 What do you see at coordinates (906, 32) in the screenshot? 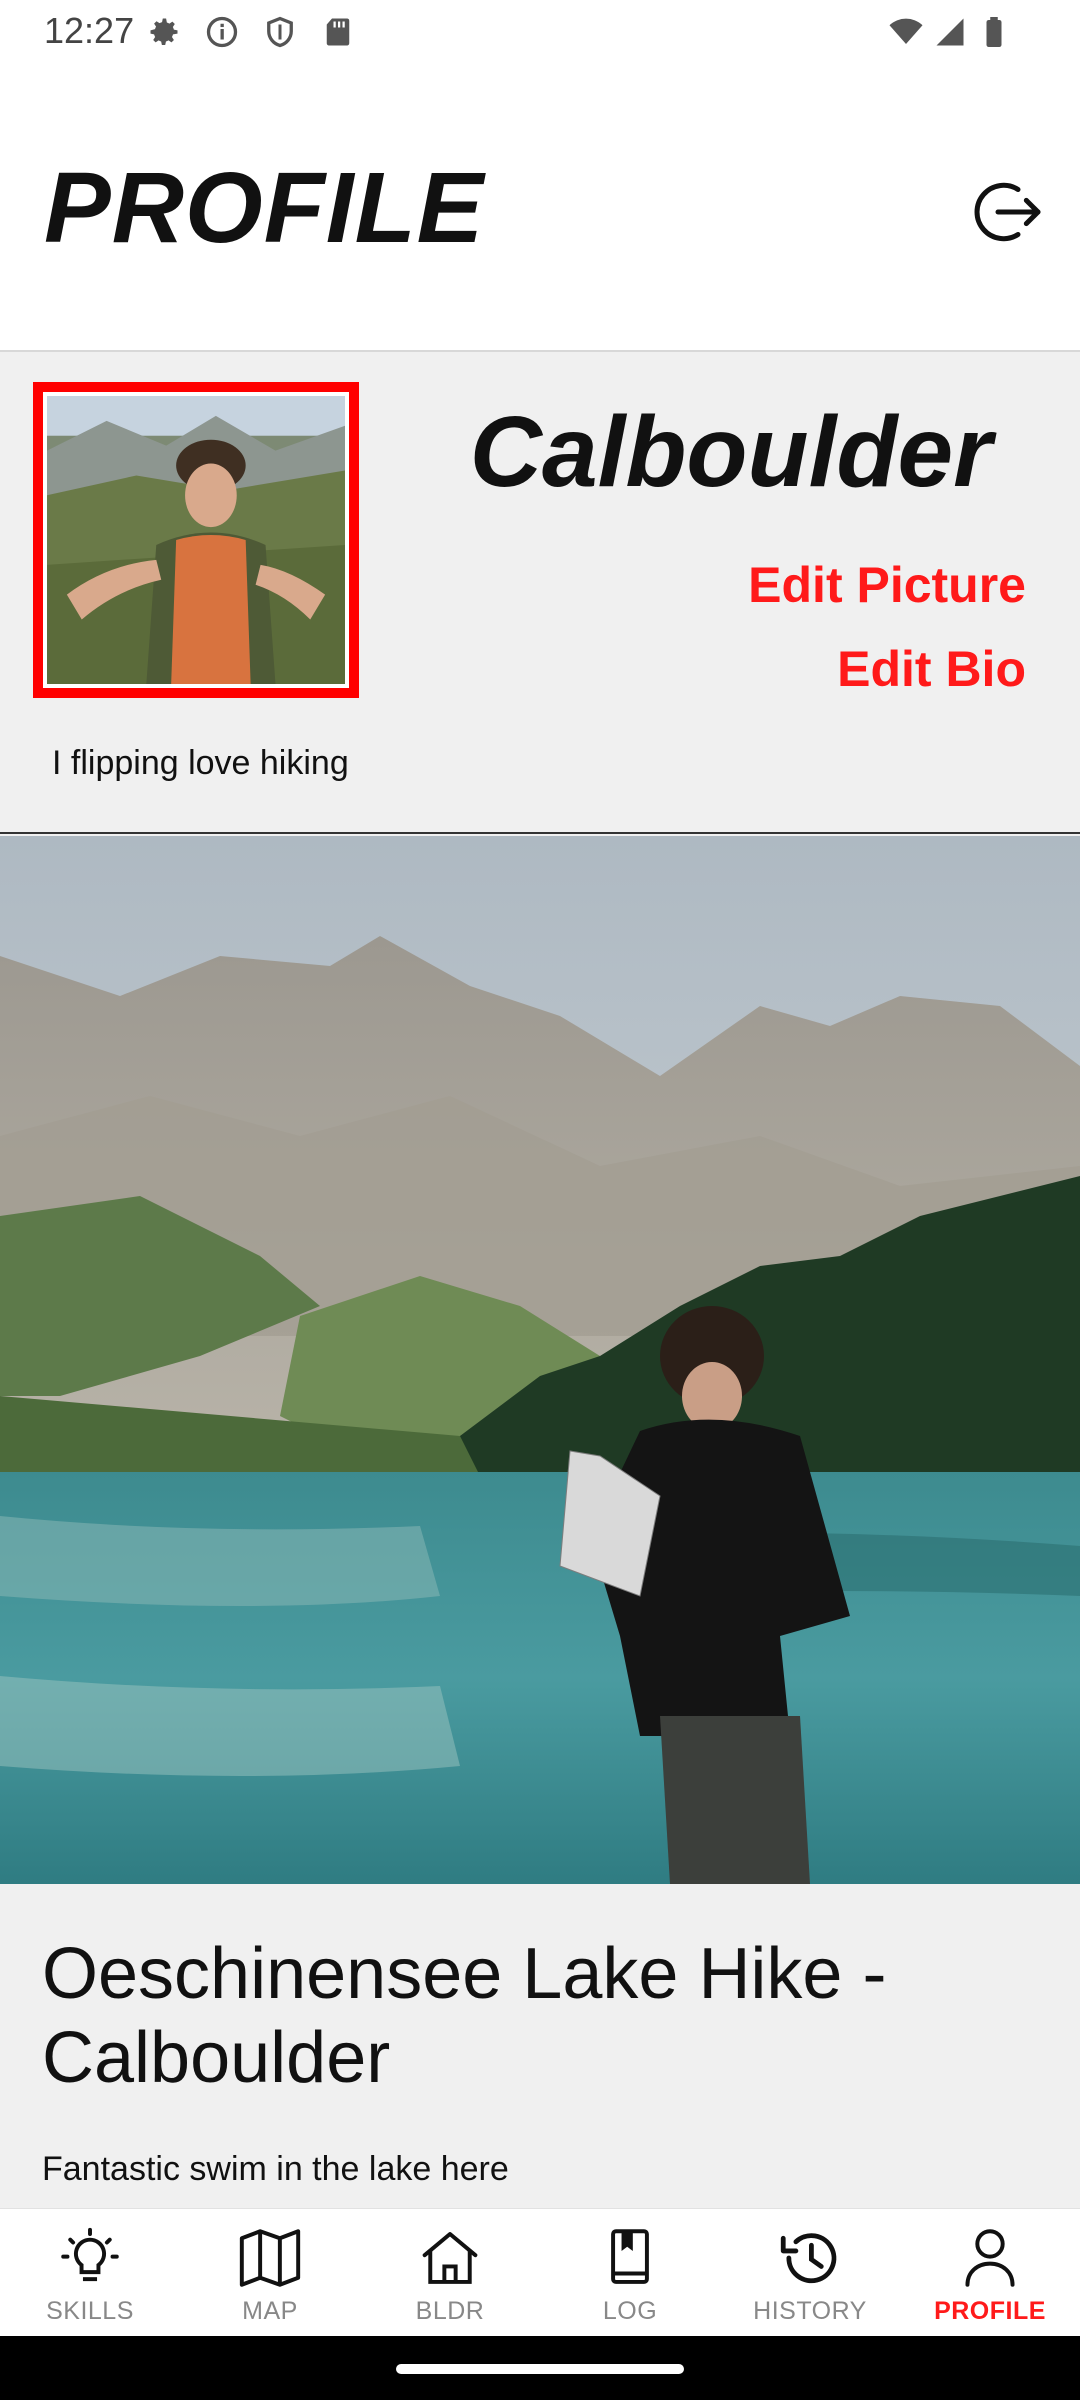
I see `wifi-icon` at bounding box center [906, 32].